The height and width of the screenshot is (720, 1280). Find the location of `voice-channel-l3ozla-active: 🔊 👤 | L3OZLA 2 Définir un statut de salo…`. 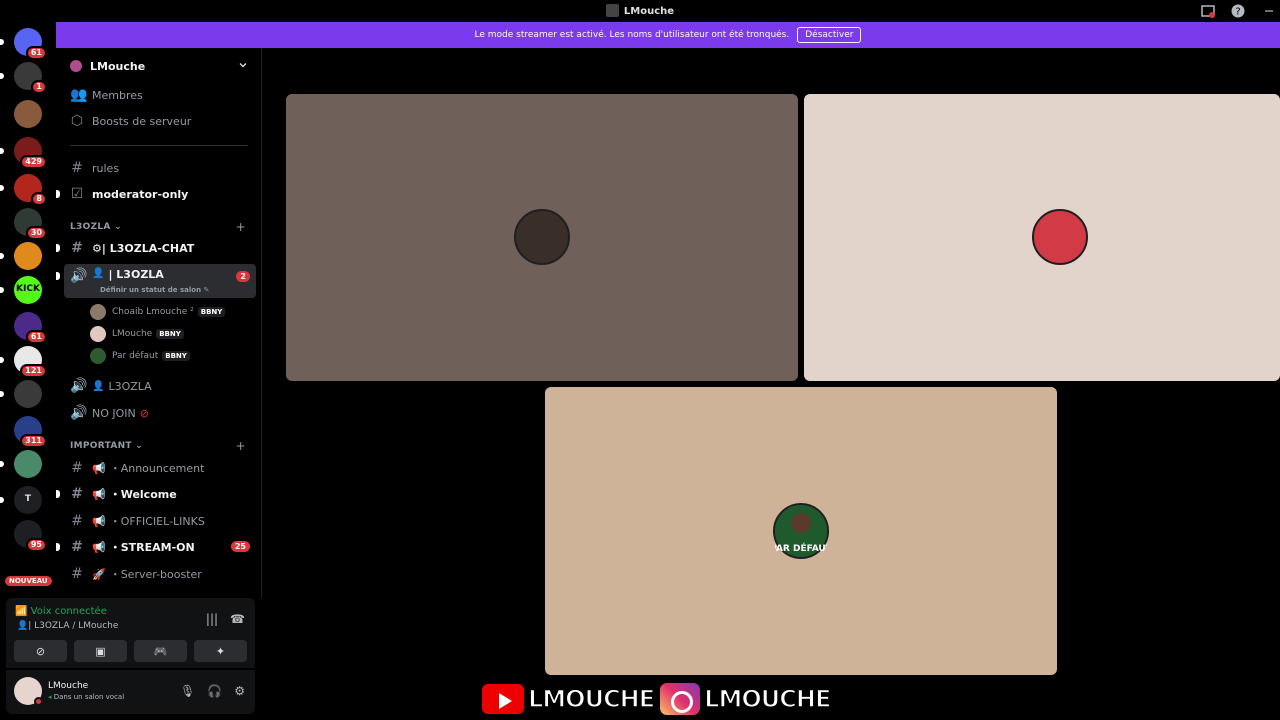

voice-channel-l3ozla-active: 🔊 👤 | L3OZLA 2 Définir un statut de salo… is located at coordinates (156, 281).